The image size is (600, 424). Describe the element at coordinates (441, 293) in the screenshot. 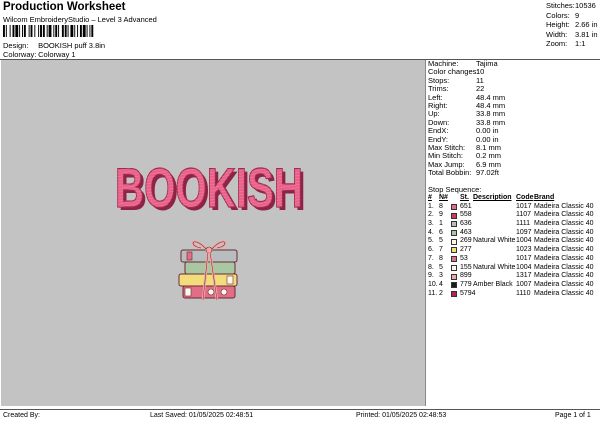

I see `cell-n: 2` at that location.